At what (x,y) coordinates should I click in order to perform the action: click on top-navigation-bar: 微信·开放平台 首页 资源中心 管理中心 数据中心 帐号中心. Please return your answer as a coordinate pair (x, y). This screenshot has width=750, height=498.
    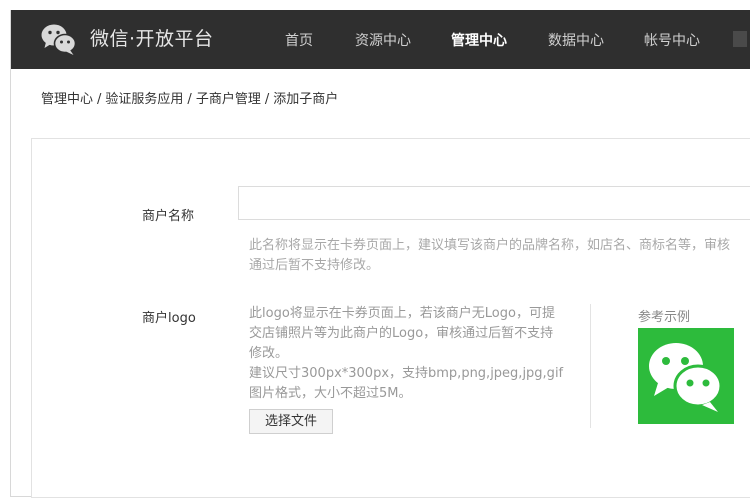
    Looking at the image, I should click on (380, 39).